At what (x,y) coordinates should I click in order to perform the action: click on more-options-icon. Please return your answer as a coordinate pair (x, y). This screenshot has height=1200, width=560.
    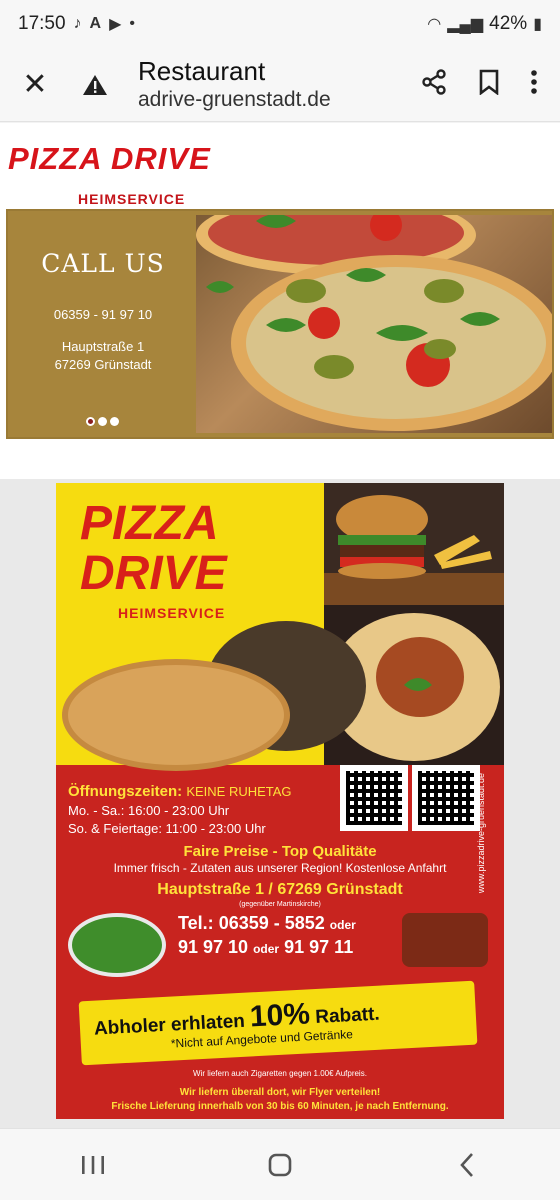
    Looking at the image, I should click on (534, 84).